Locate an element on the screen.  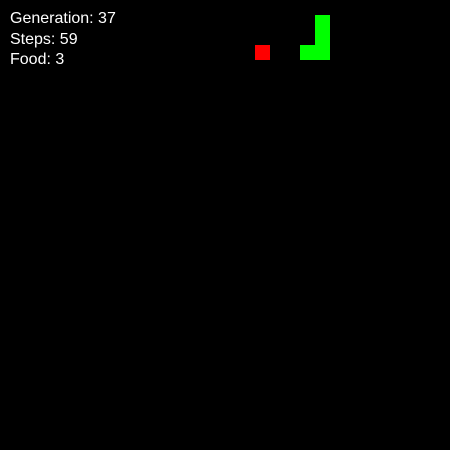
generation-counter: Generation: 37 is located at coordinates (63, 18).